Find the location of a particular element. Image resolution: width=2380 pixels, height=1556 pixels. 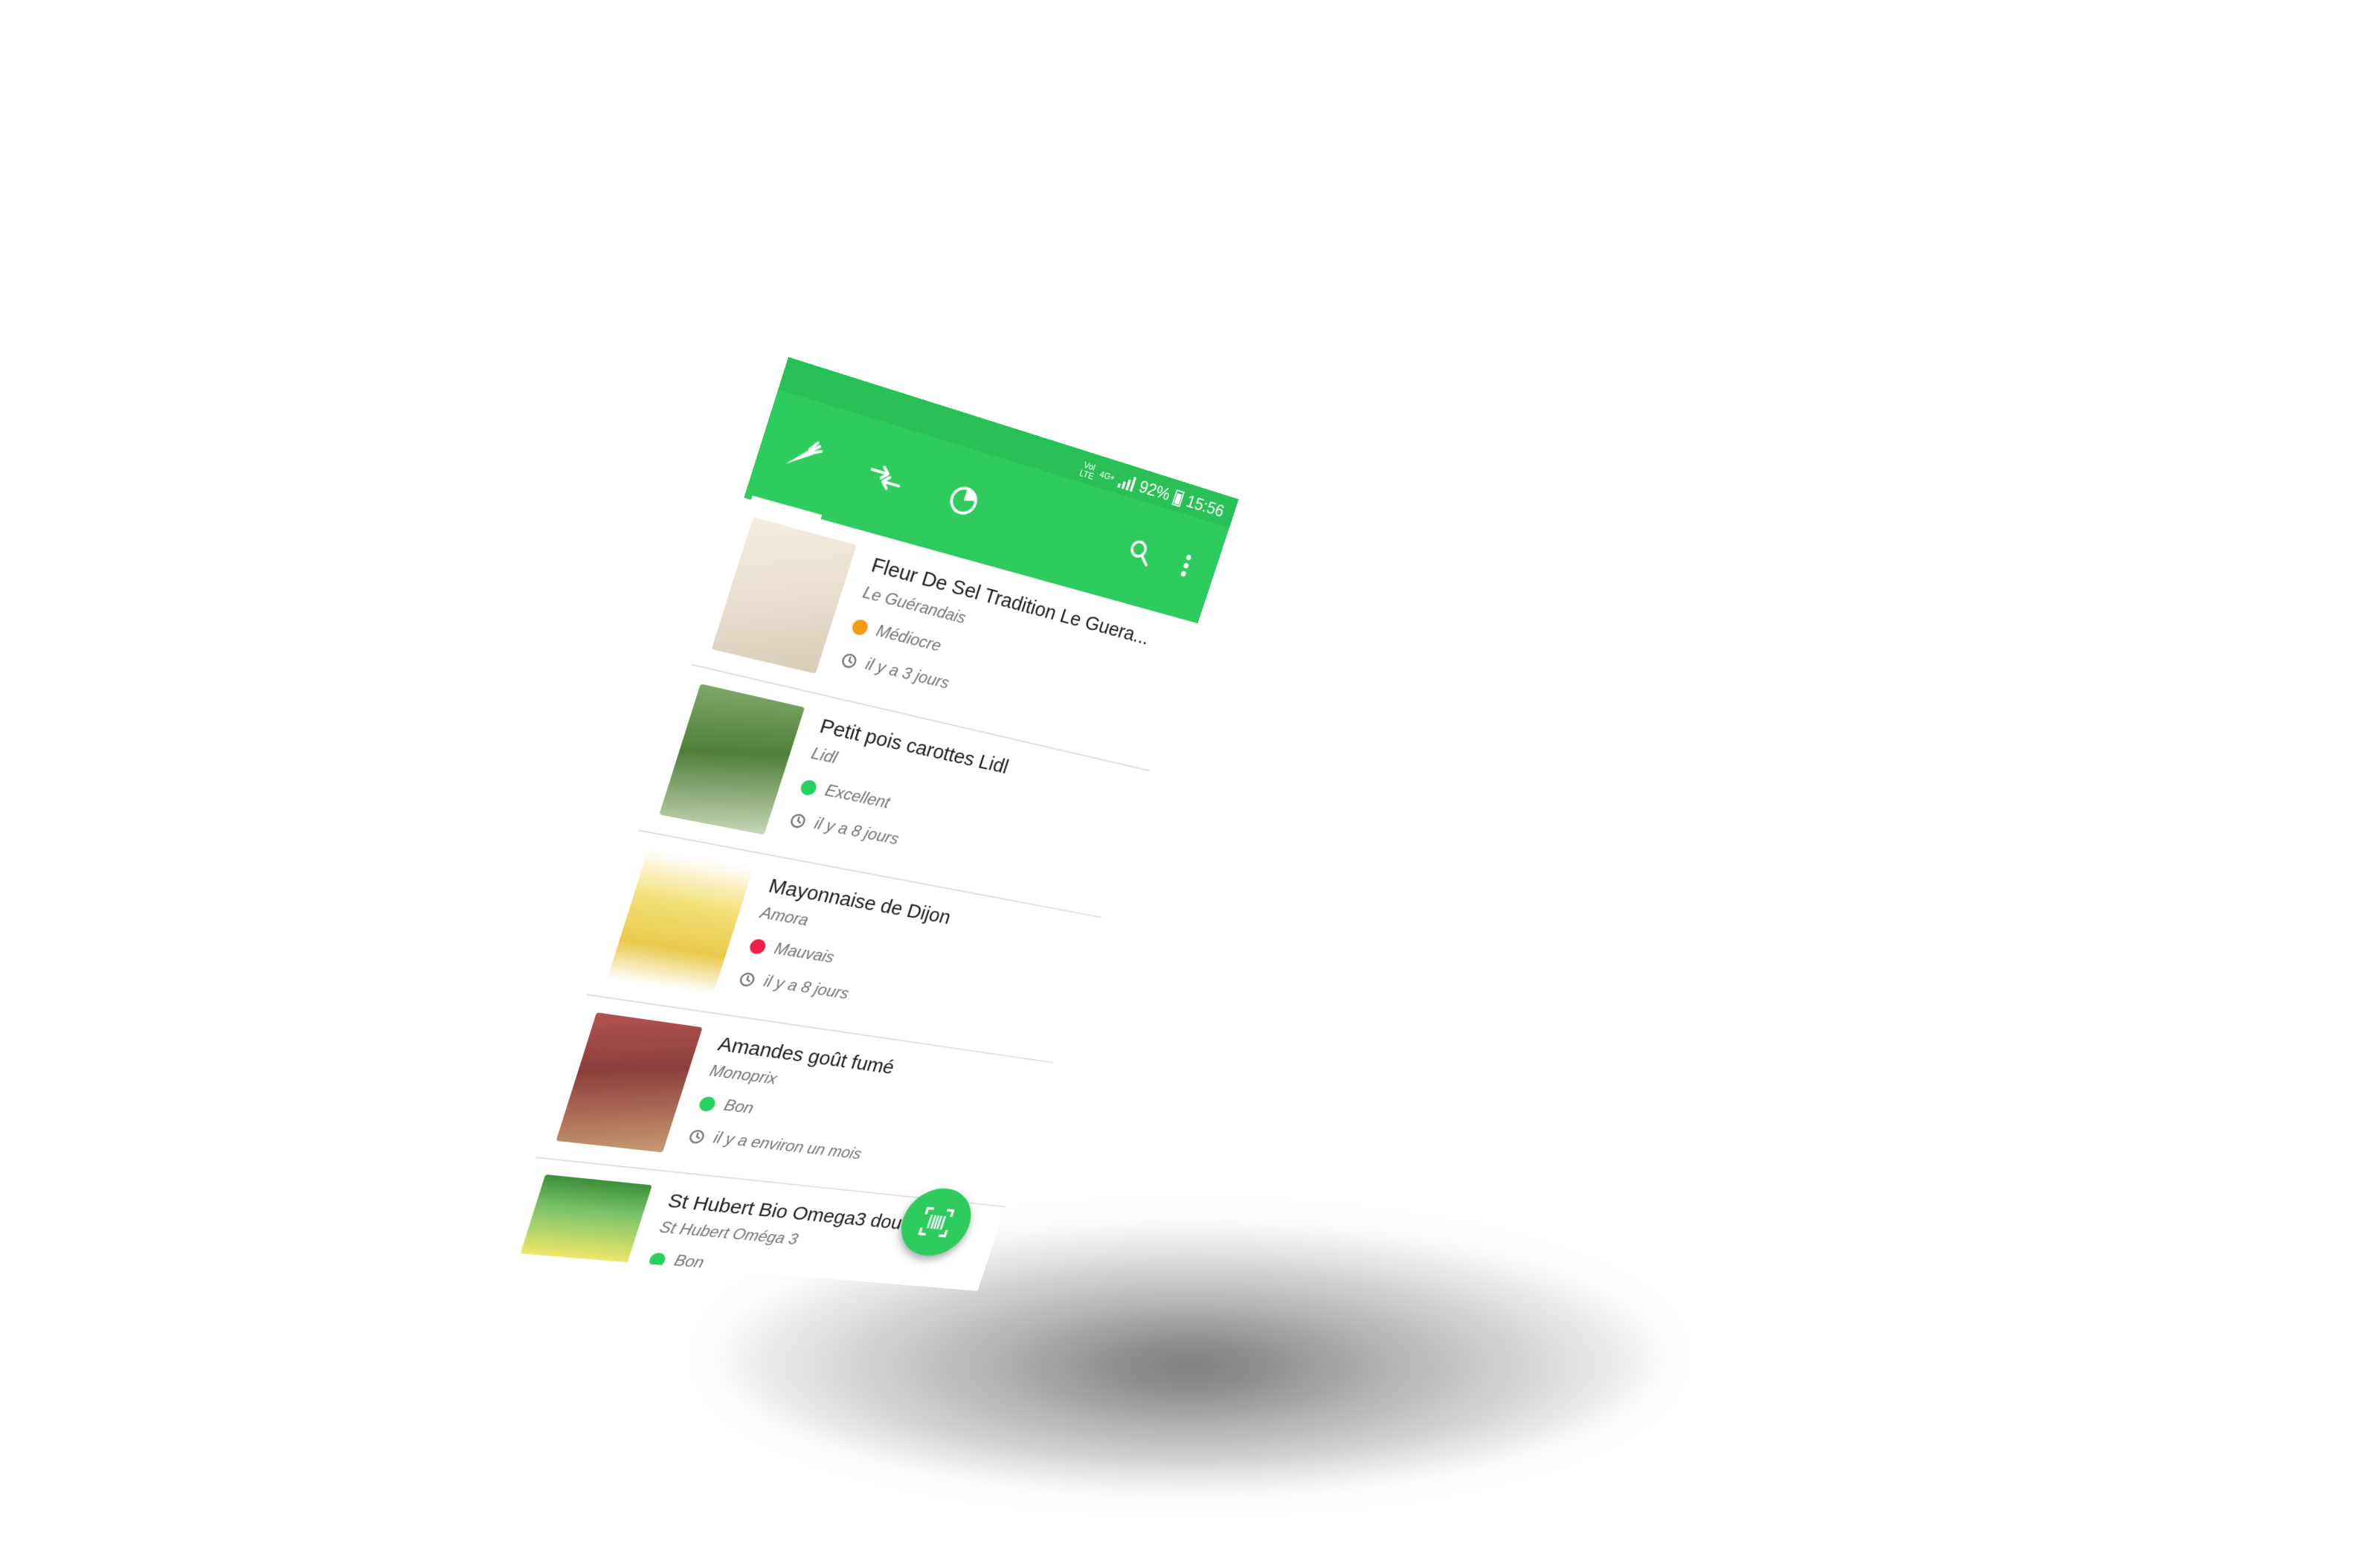

grade-label: Médiocre is located at coordinates (909, 639).